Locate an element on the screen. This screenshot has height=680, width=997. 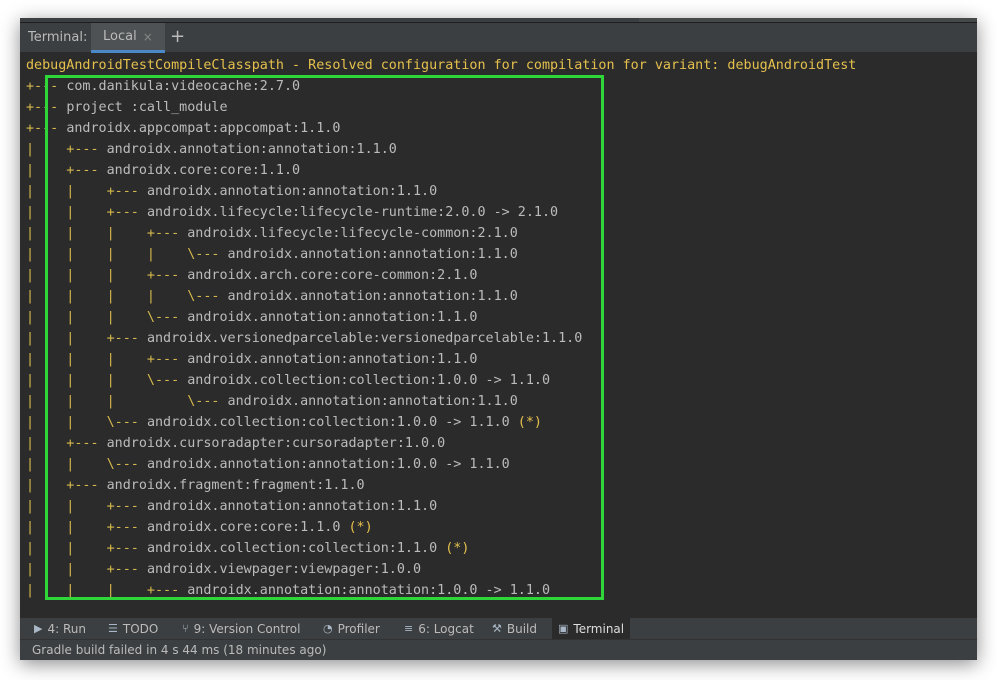
todo-icon: ☰ is located at coordinates (113, 628).